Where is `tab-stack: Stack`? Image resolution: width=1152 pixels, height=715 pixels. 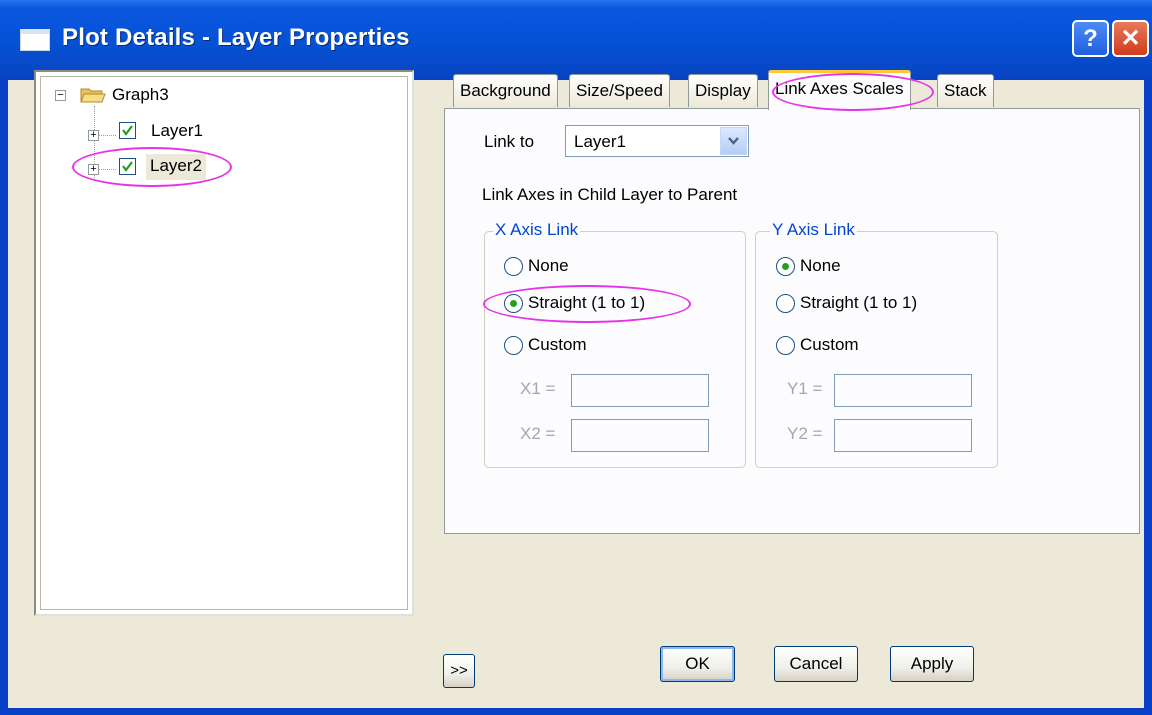 tab-stack: Stack is located at coordinates (965, 90).